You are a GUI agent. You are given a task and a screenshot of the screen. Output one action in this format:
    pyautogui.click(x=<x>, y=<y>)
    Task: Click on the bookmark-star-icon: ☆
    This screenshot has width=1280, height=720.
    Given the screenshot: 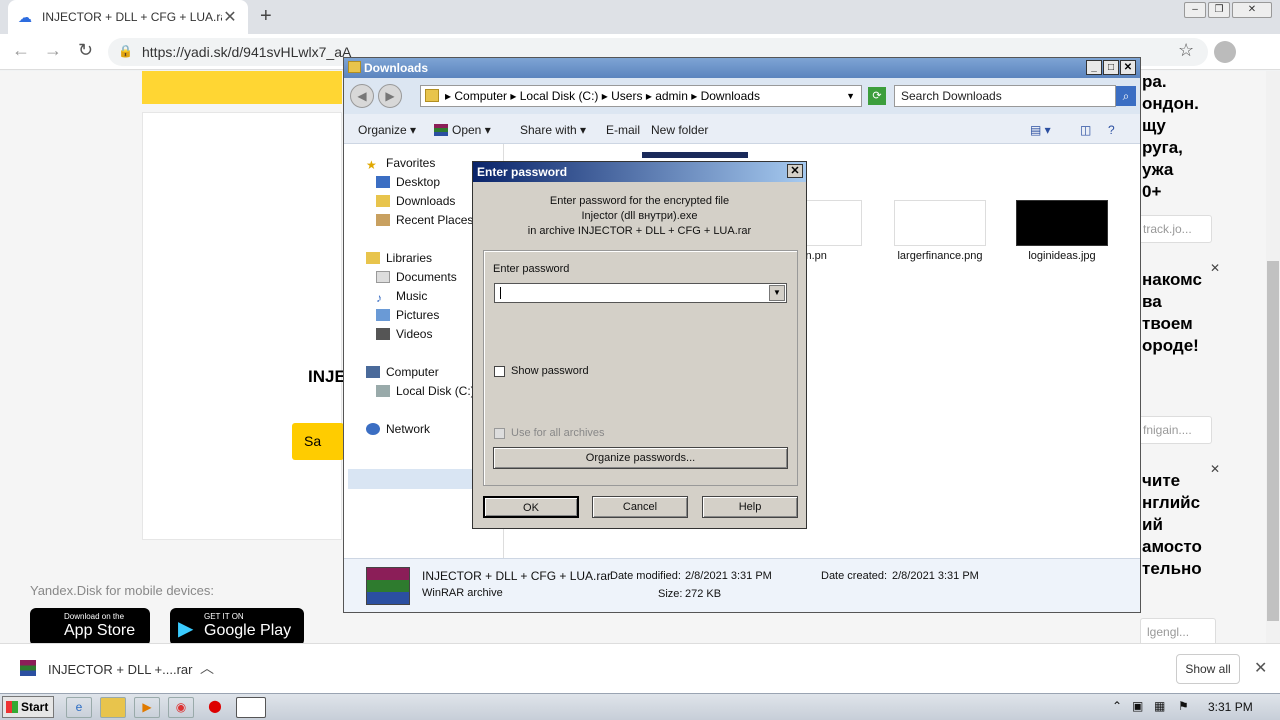 What is the action you would take?
    pyautogui.click(x=1186, y=50)
    